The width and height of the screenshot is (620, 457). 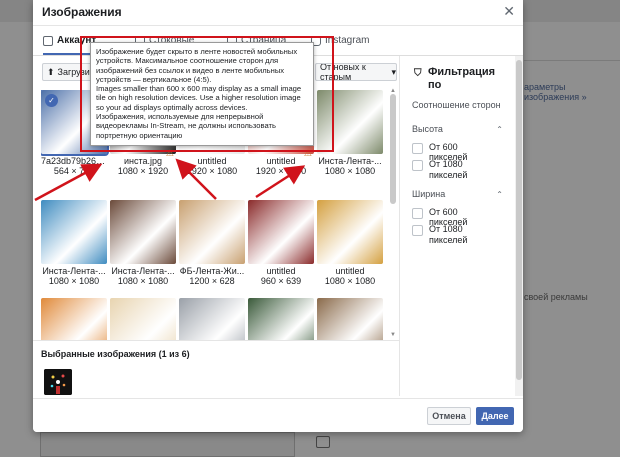 I want to click on image-dimensions: 960 × 639, so click(x=281, y=281).